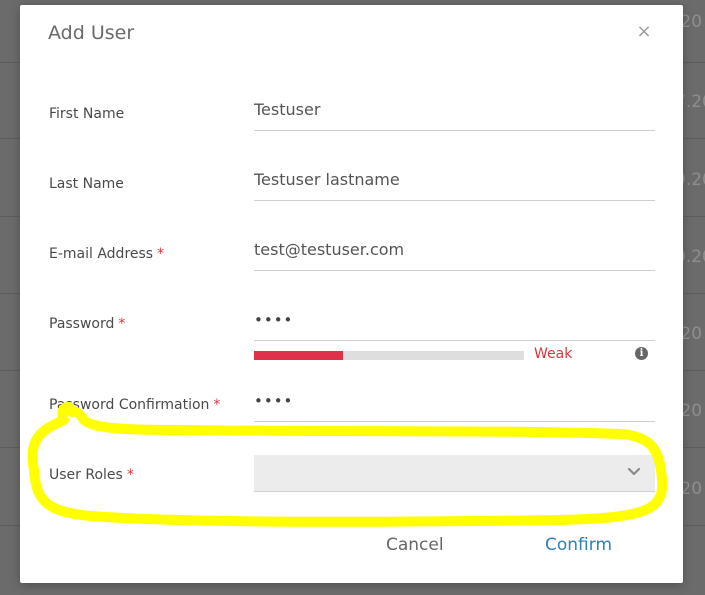  What do you see at coordinates (389, 355) in the screenshot?
I see `password-strength-bar` at bounding box center [389, 355].